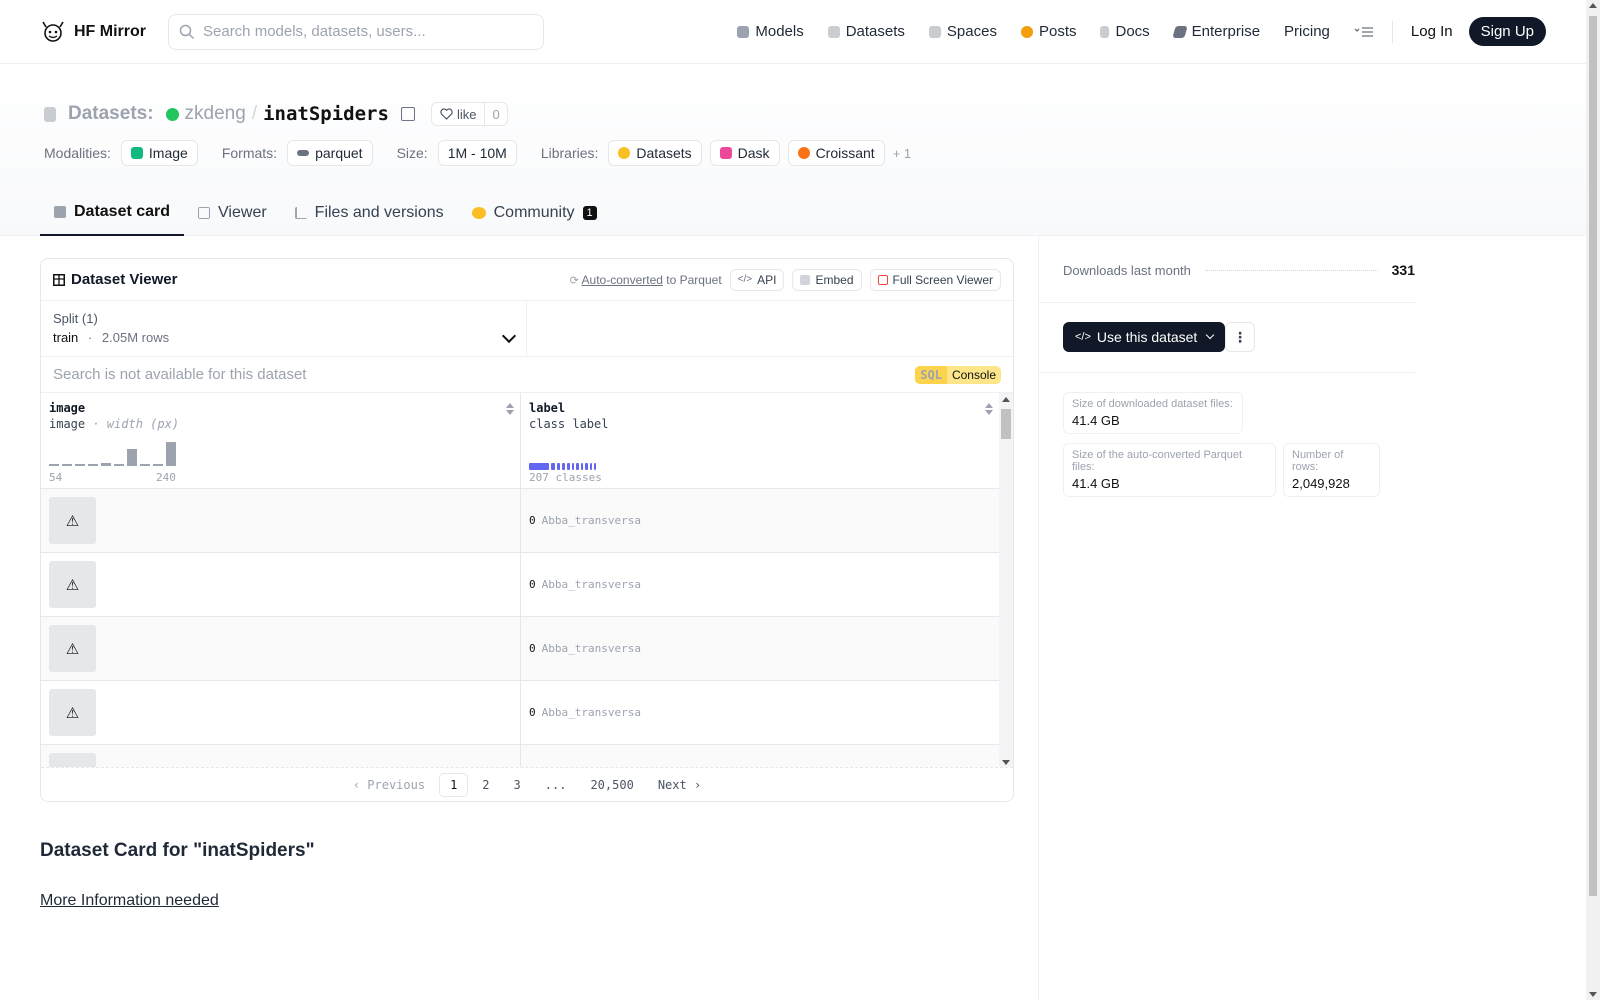 This screenshot has width=1600, height=1000. I want to click on previous-page-button: ‹ Previous, so click(389, 785).